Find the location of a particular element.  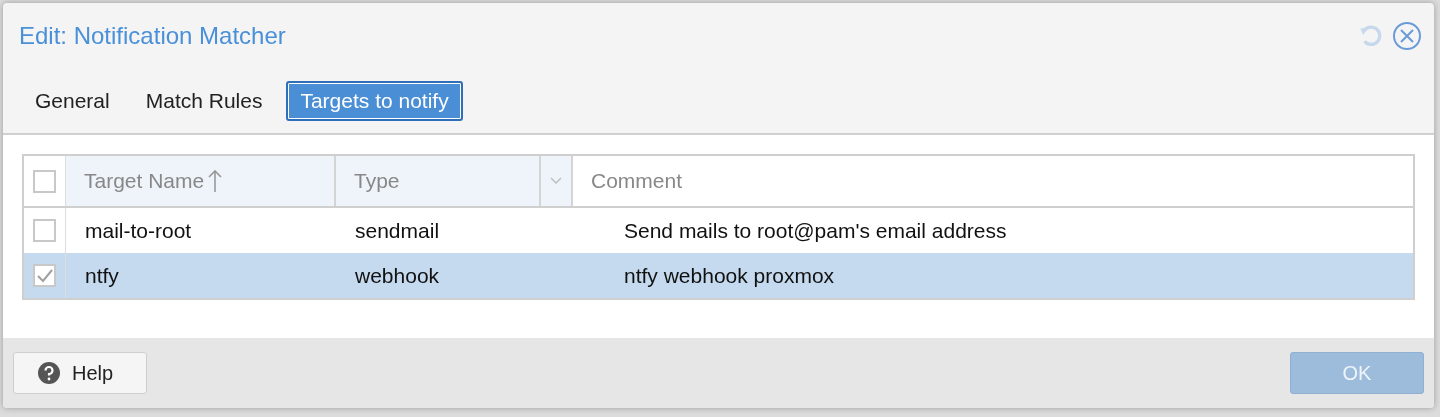

dialog-title: Edit: Notification Matcher is located at coordinates (152, 36).